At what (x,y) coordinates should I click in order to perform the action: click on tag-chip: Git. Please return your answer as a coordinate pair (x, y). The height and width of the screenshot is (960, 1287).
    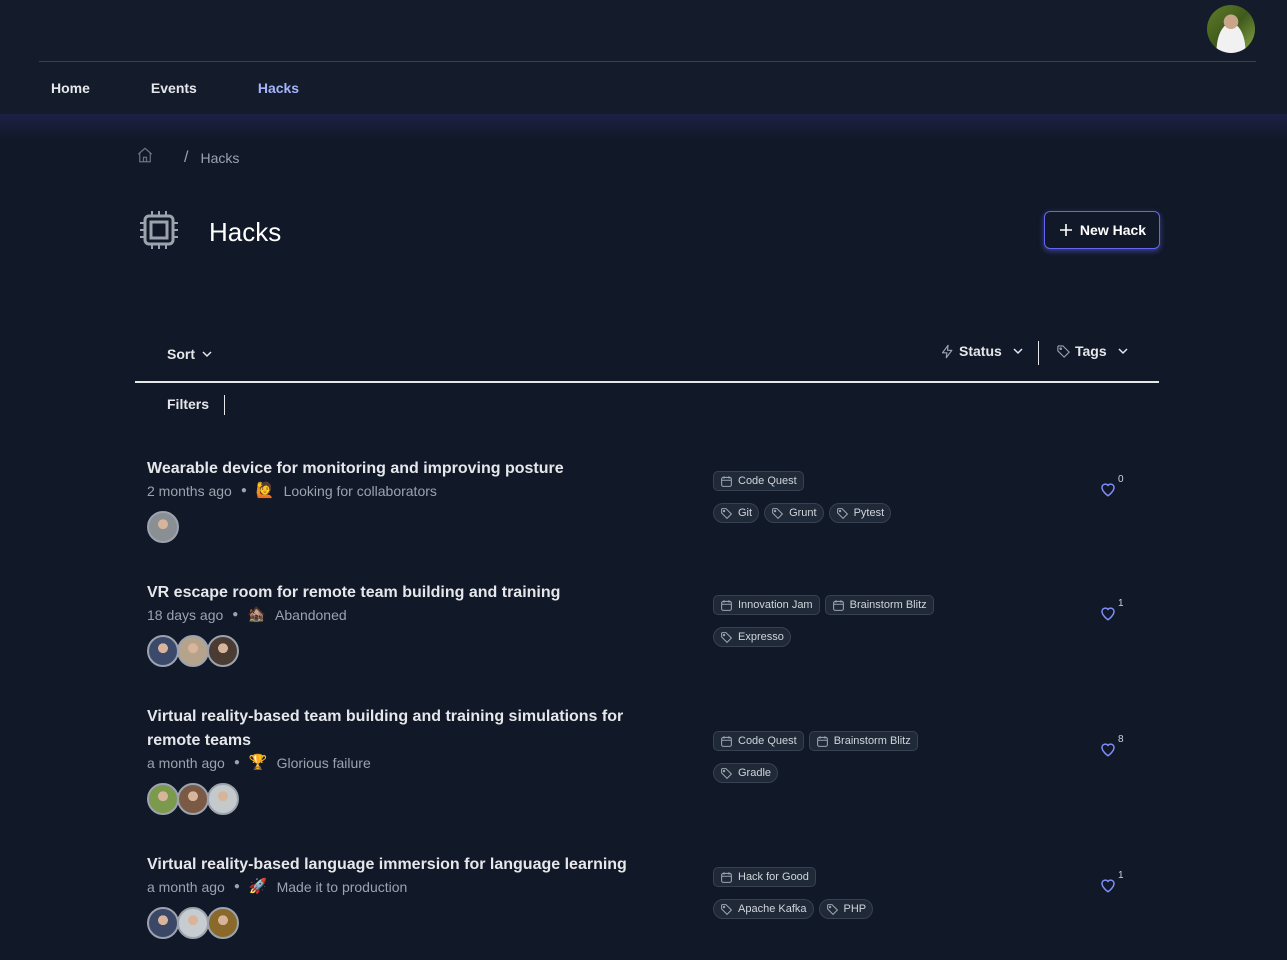
    Looking at the image, I should click on (736, 513).